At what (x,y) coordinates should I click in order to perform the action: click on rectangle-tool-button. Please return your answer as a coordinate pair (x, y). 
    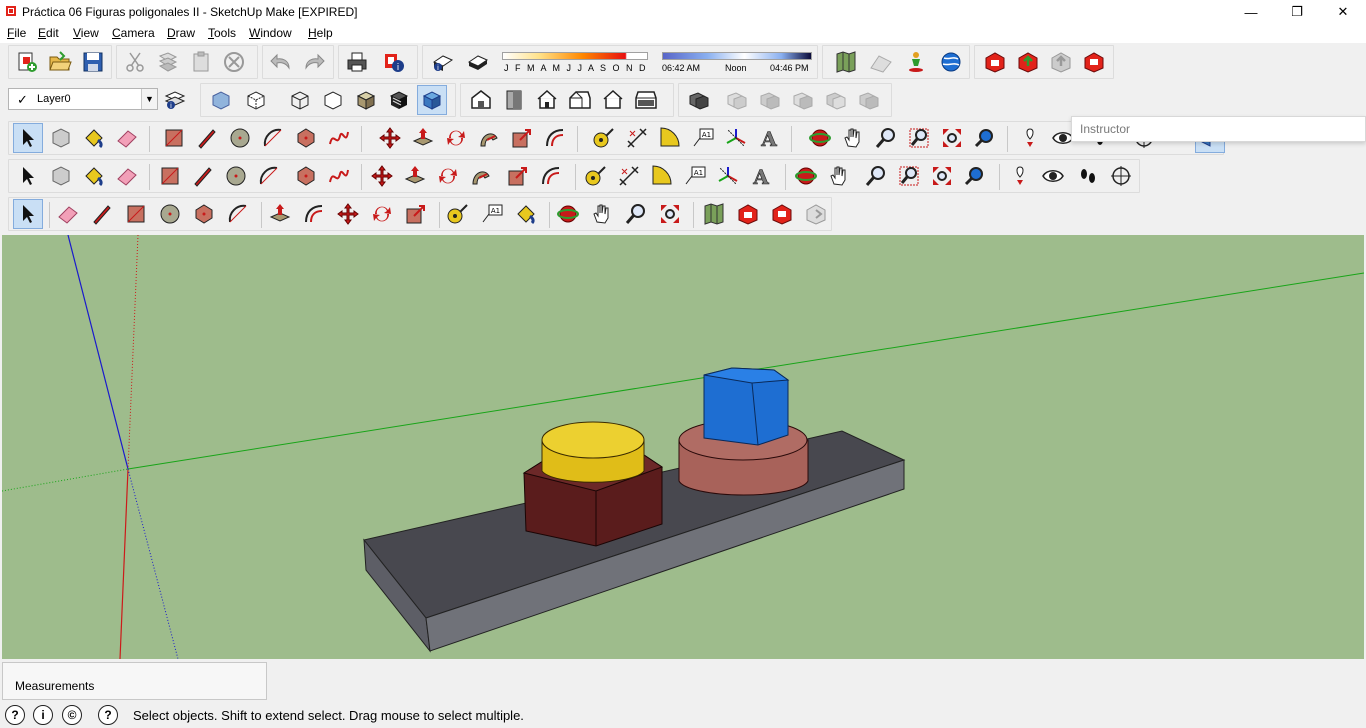
    Looking at the image, I should click on (174, 138).